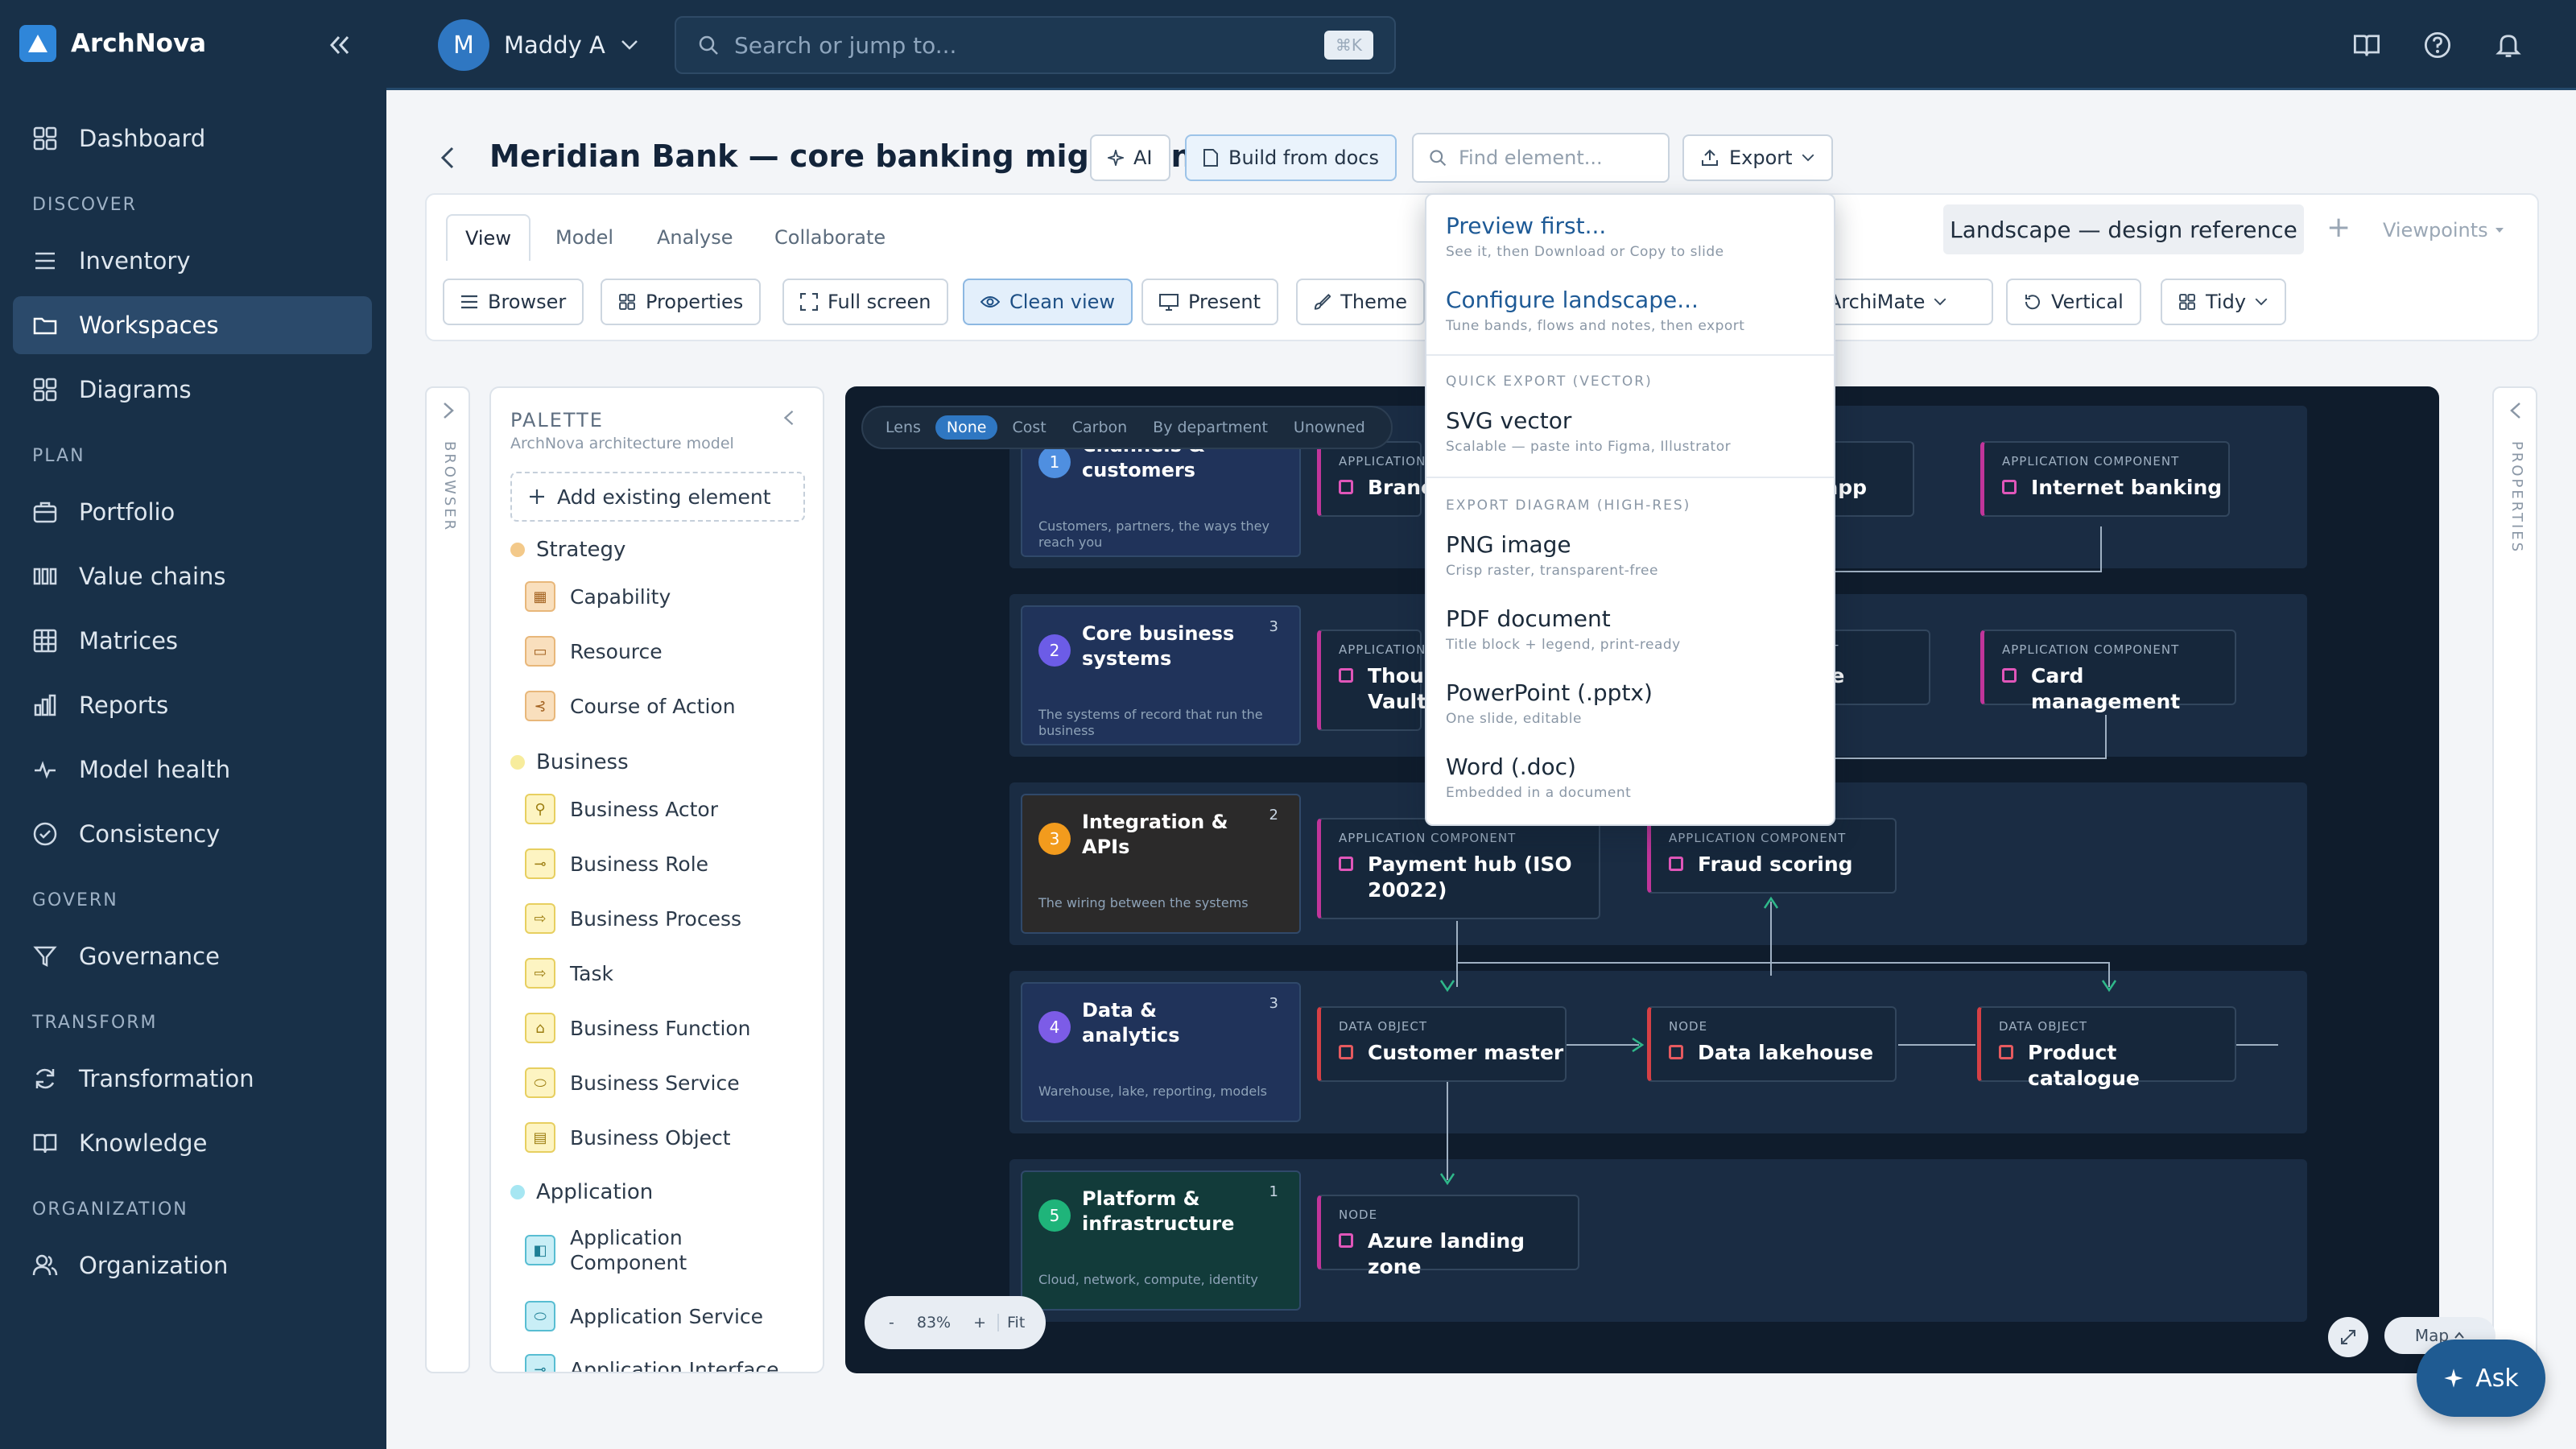 This screenshot has width=2576, height=1449. What do you see at coordinates (192, 641) in the screenshot?
I see `sidebar-item-matrices: Matrices` at bounding box center [192, 641].